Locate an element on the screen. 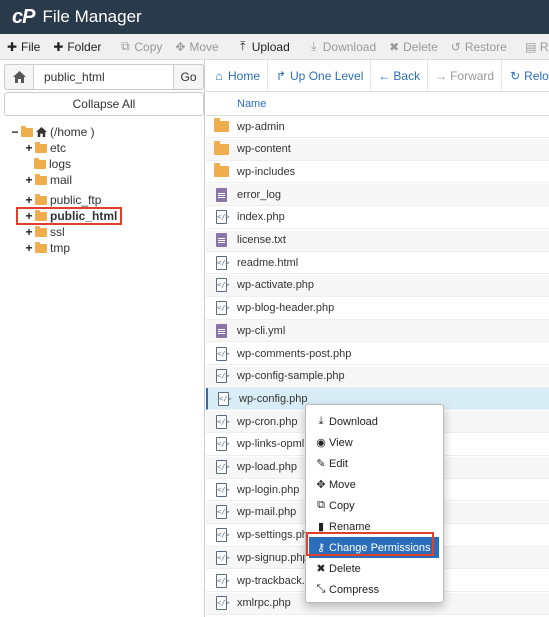 Image resolution: width=549 pixels, height=617 pixels. menu-item-view: ◉ View is located at coordinates (375, 442).